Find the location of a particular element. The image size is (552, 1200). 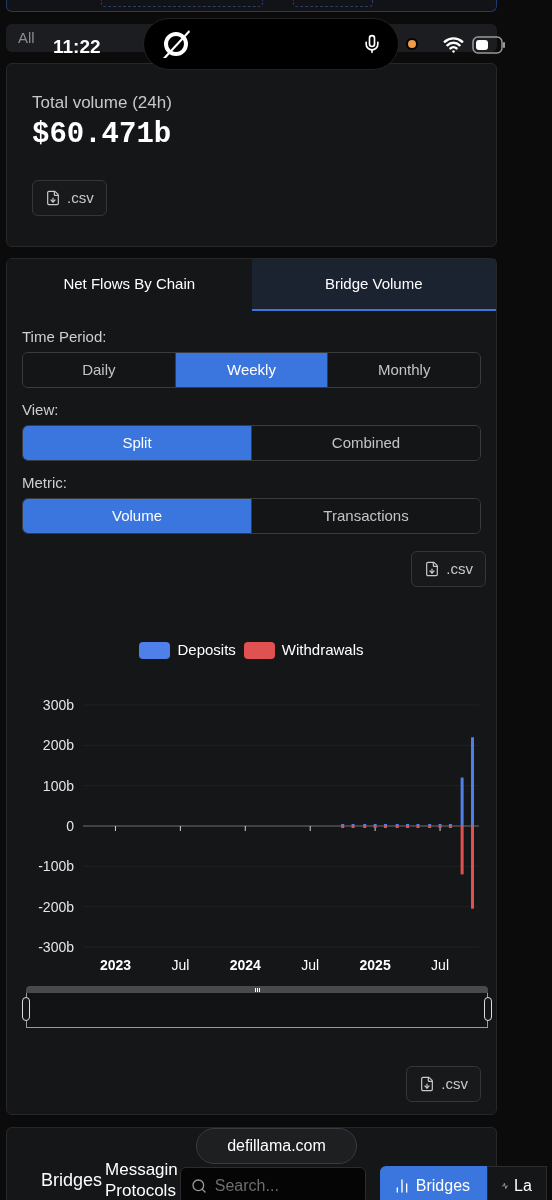

wifi-icon is located at coordinates (453, 44).